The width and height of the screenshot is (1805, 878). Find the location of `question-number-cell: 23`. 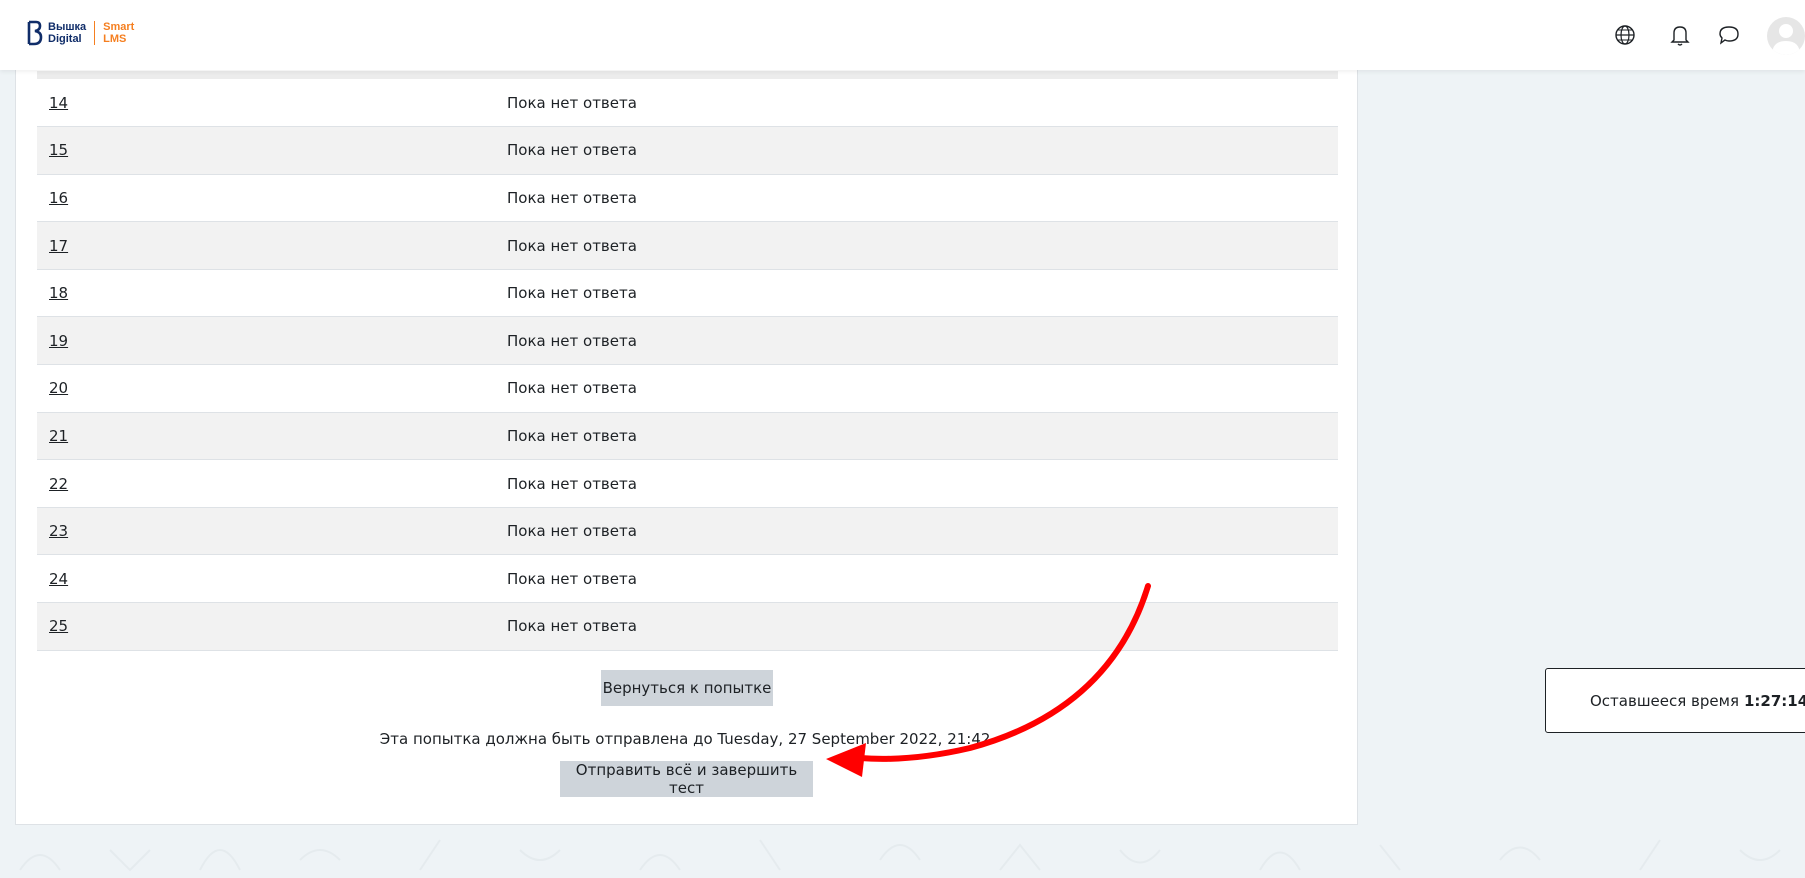

question-number-cell: 23 is located at coordinates (272, 531).